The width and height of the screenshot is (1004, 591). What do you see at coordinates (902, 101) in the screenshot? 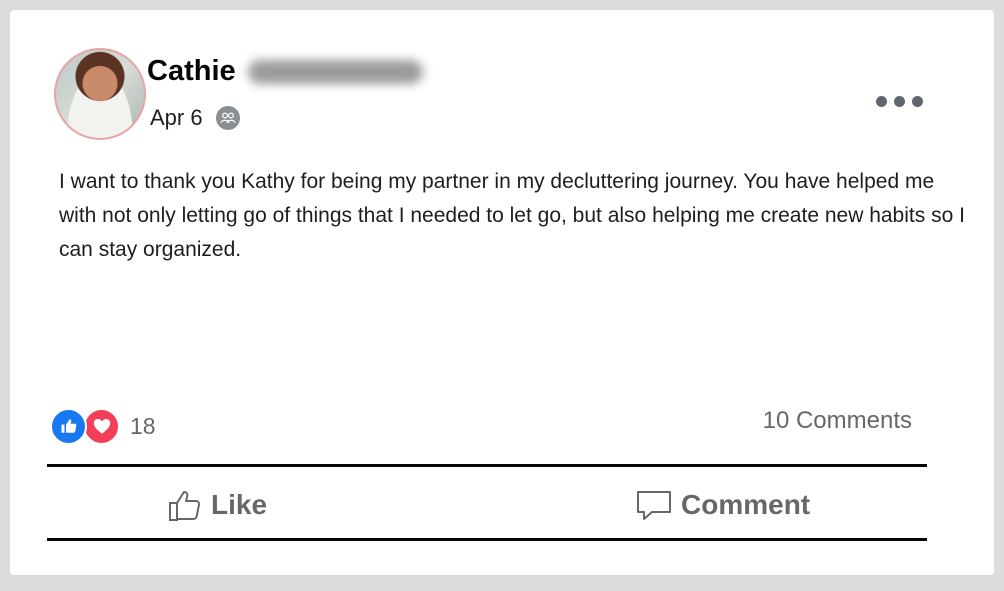
I see `more-options-button` at bounding box center [902, 101].